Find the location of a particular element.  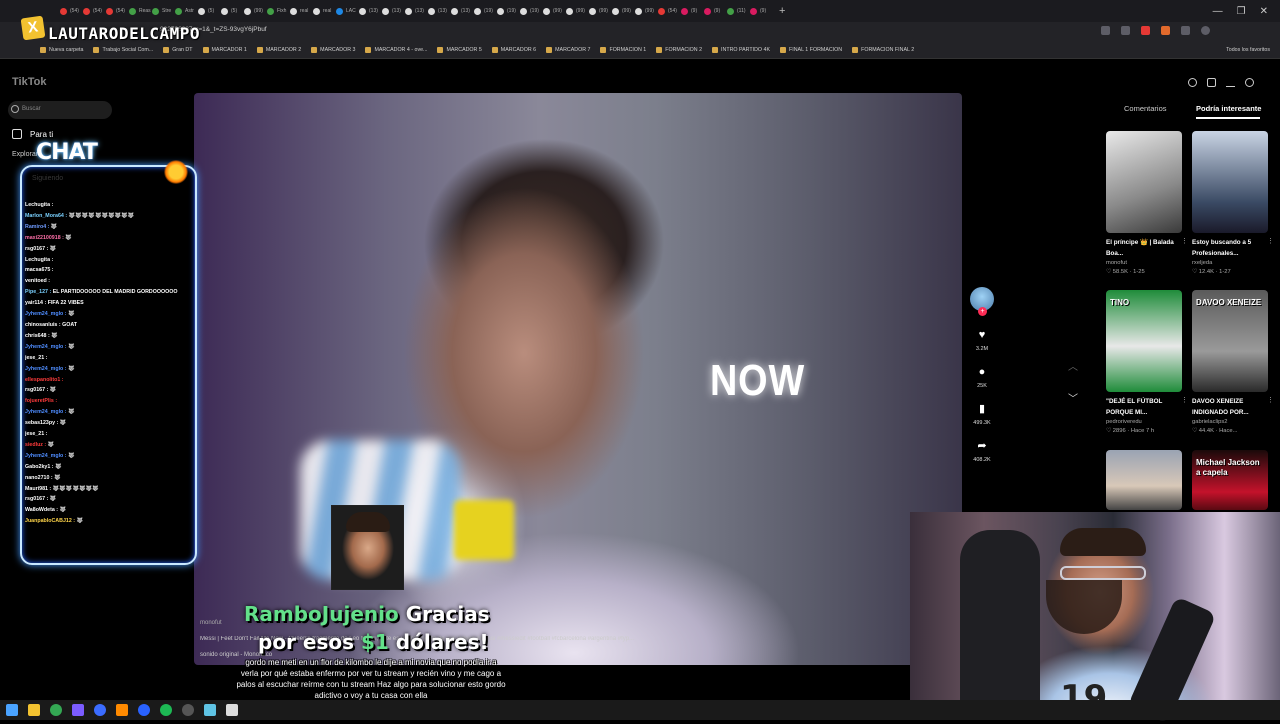

creator-avatar: + is located at coordinates (982, 301).